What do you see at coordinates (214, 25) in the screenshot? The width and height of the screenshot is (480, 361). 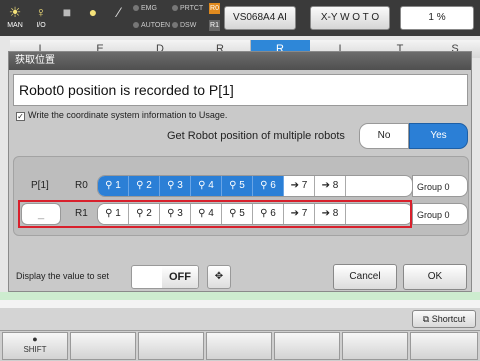 I see `r1-tag: R1` at bounding box center [214, 25].